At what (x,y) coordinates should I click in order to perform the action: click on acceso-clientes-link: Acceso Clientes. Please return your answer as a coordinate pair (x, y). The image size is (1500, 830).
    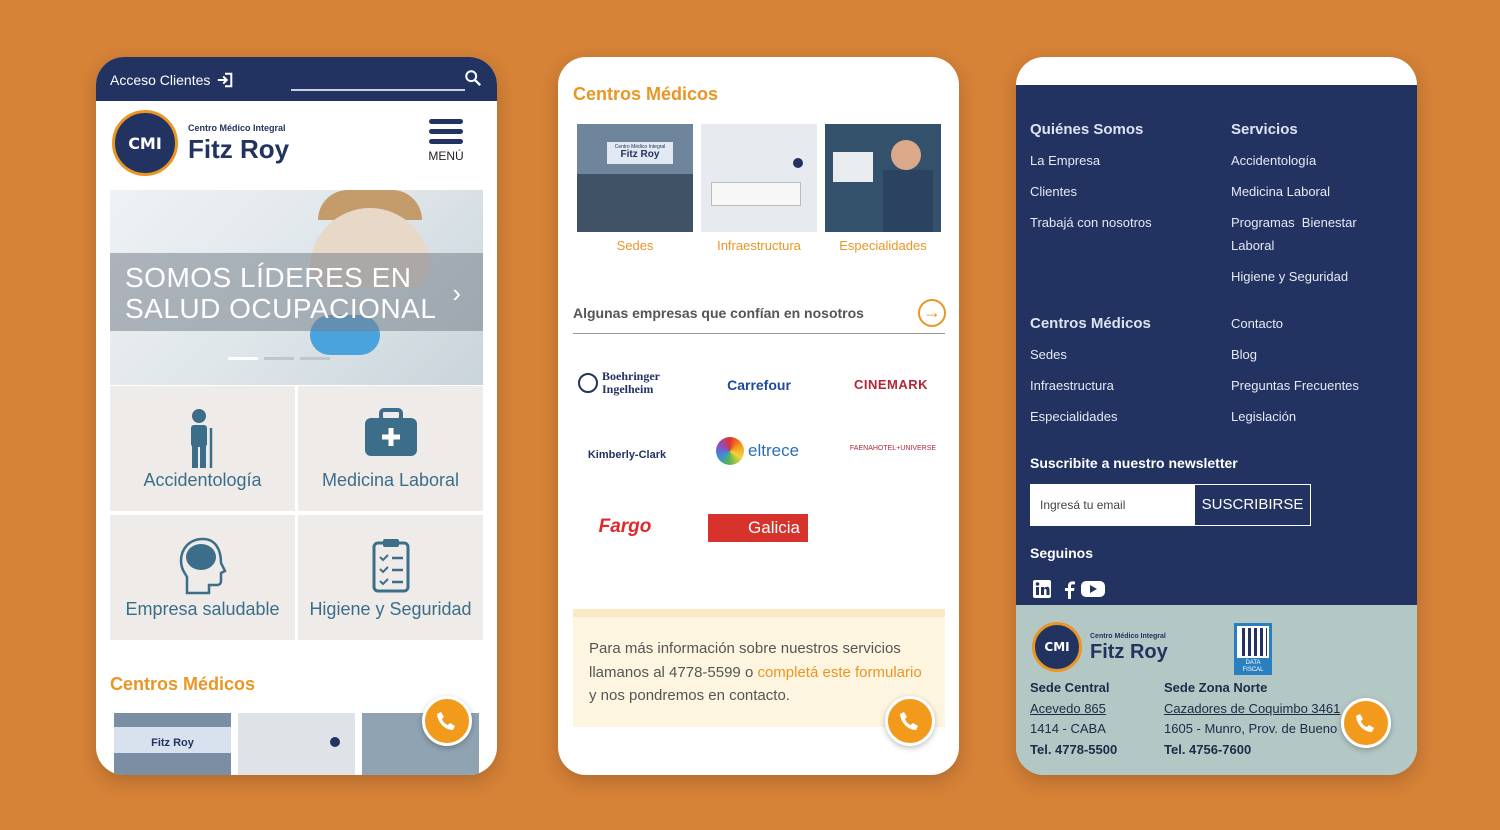
    Looking at the image, I should click on (172, 80).